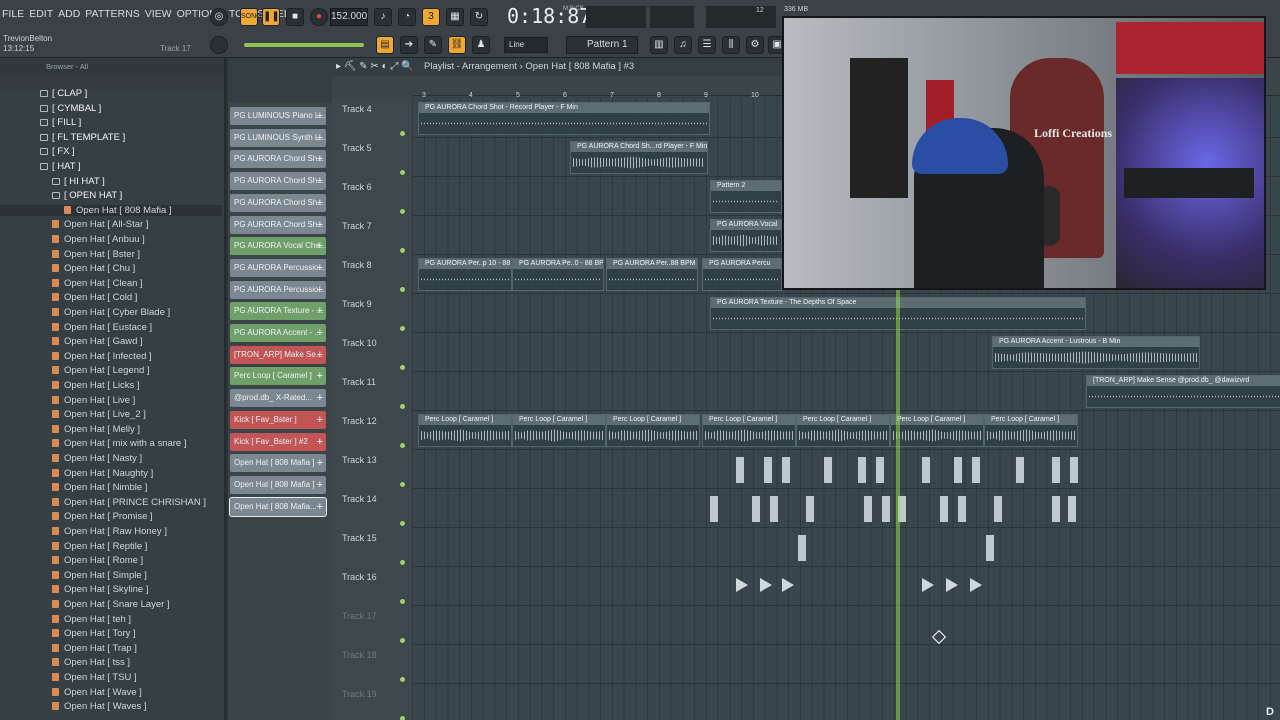 The width and height of the screenshot is (1280, 720). What do you see at coordinates (93, 268) in the screenshot?
I see `browser-file: Open Hat [ Chu ]` at bounding box center [93, 268].